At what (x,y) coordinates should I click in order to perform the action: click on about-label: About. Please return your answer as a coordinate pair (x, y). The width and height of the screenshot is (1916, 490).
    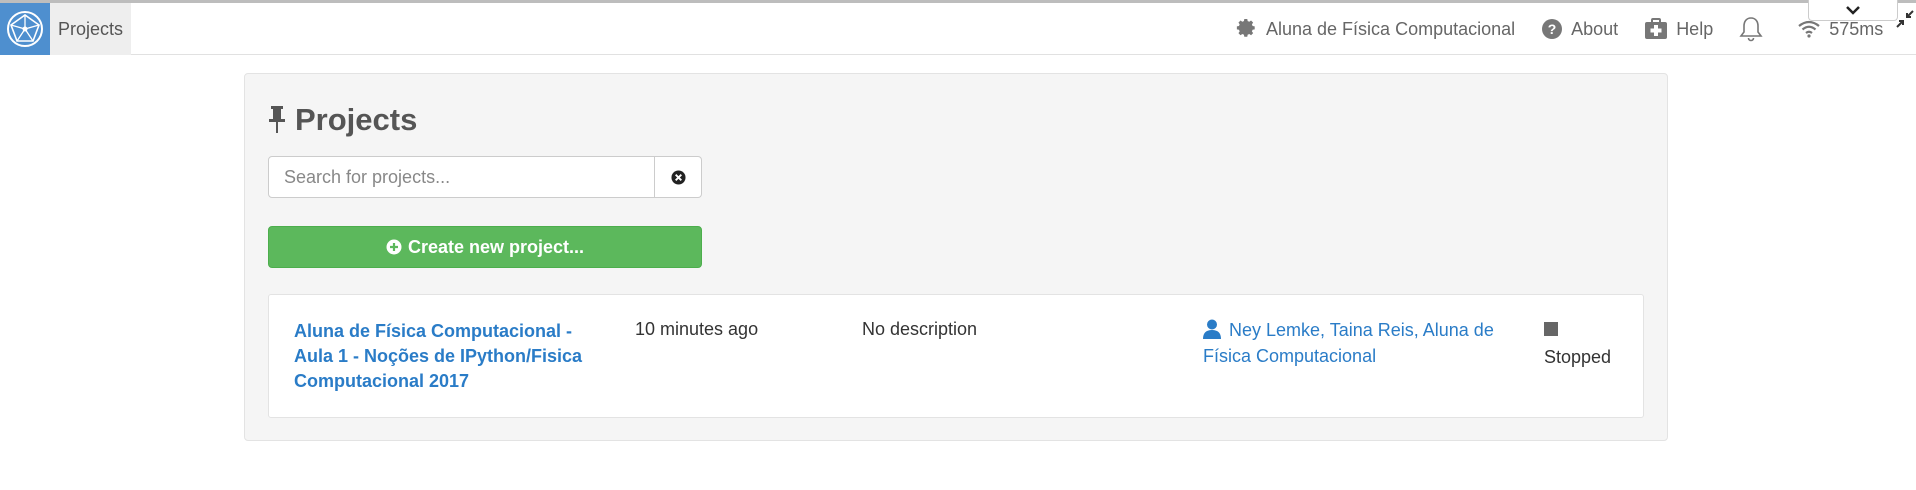
    Looking at the image, I should click on (1595, 28).